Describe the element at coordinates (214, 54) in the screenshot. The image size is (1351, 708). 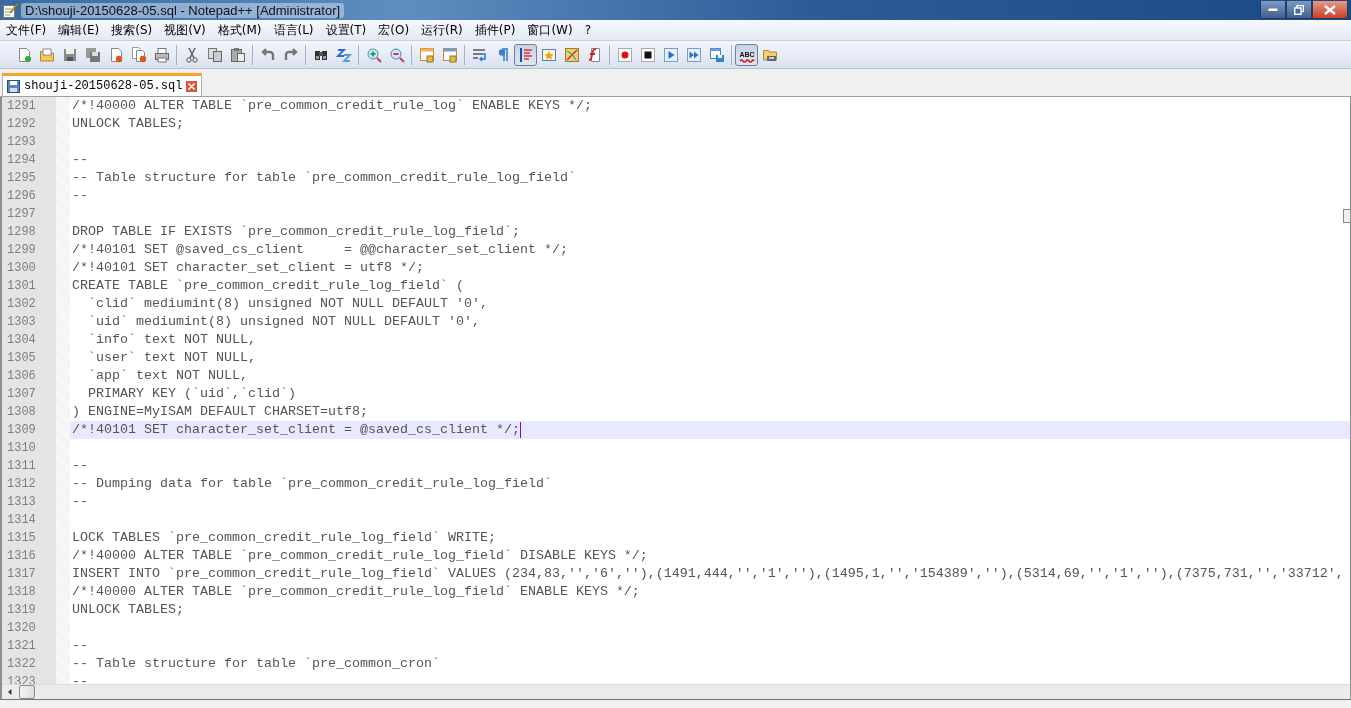
I see `copy-icon` at that location.